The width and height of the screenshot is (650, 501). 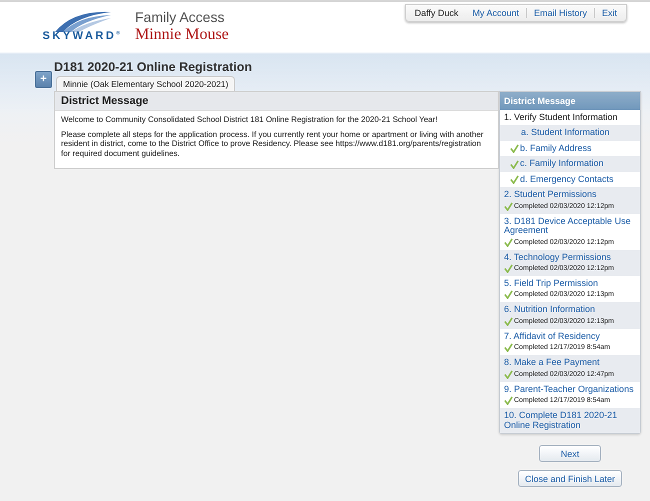 What do you see at coordinates (82, 21) in the screenshot?
I see `logo-swoosh-icon` at bounding box center [82, 21].